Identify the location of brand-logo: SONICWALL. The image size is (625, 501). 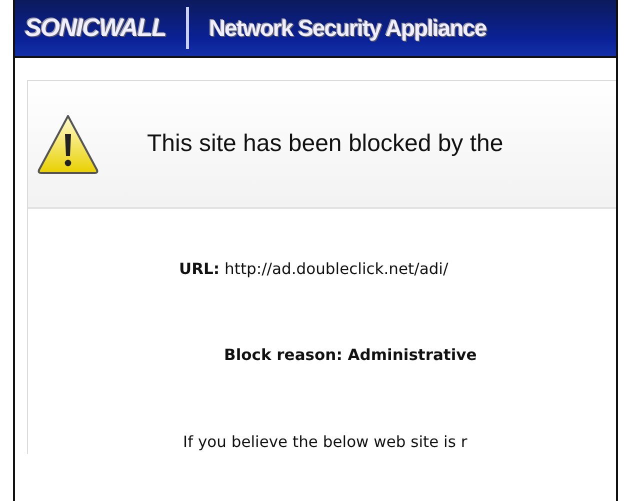
(95, 28).